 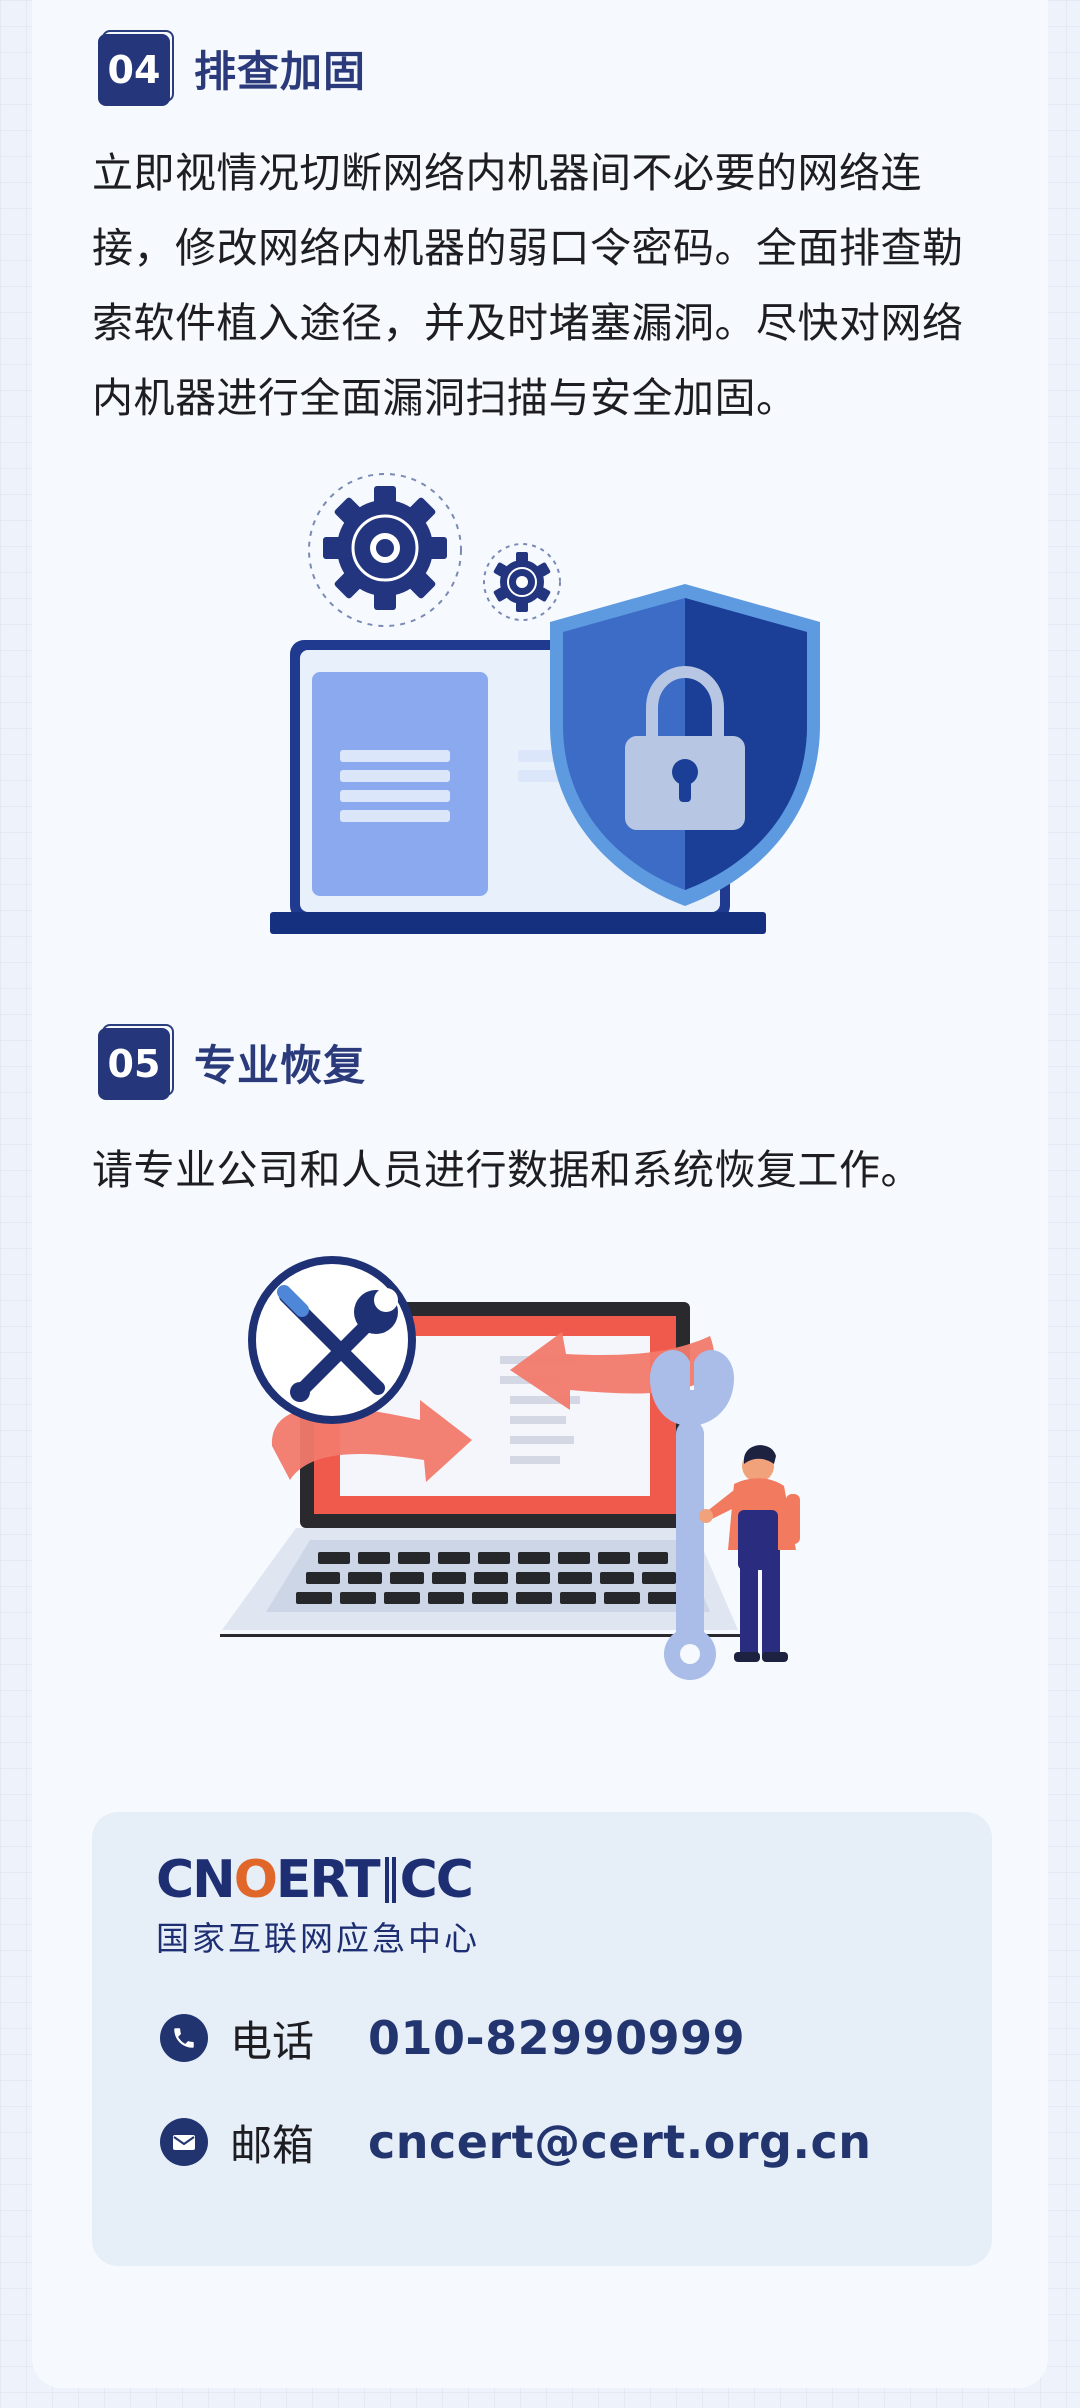 What do you see at coordinates (528, 248) in the screenshot?
I see `body-line: 接，修改网络内机器的弱口令密码。全面排查勒` at bounding box center [528, 248].